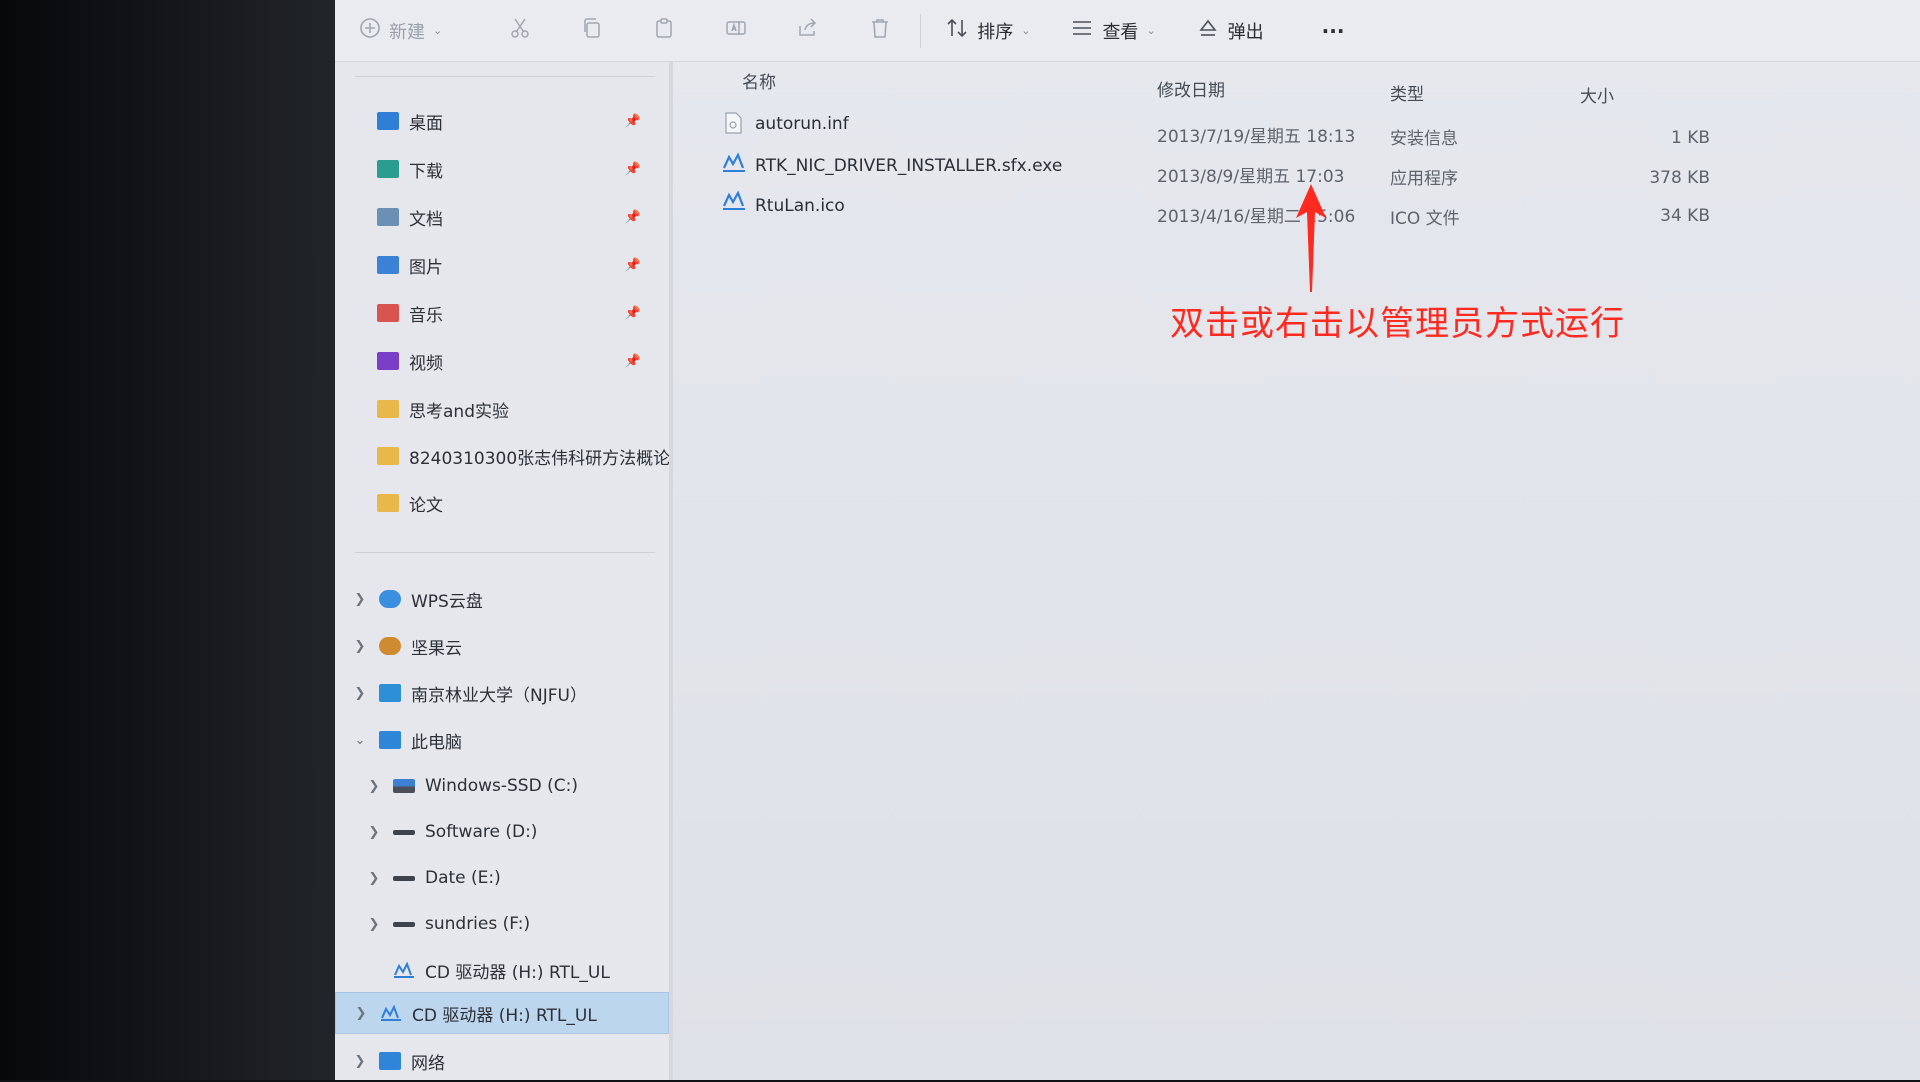  What do you see at coordinates (502, 503) in the screenshot?
I see `sidebar-item-folder: 论文` at bounding box center [502, 503].